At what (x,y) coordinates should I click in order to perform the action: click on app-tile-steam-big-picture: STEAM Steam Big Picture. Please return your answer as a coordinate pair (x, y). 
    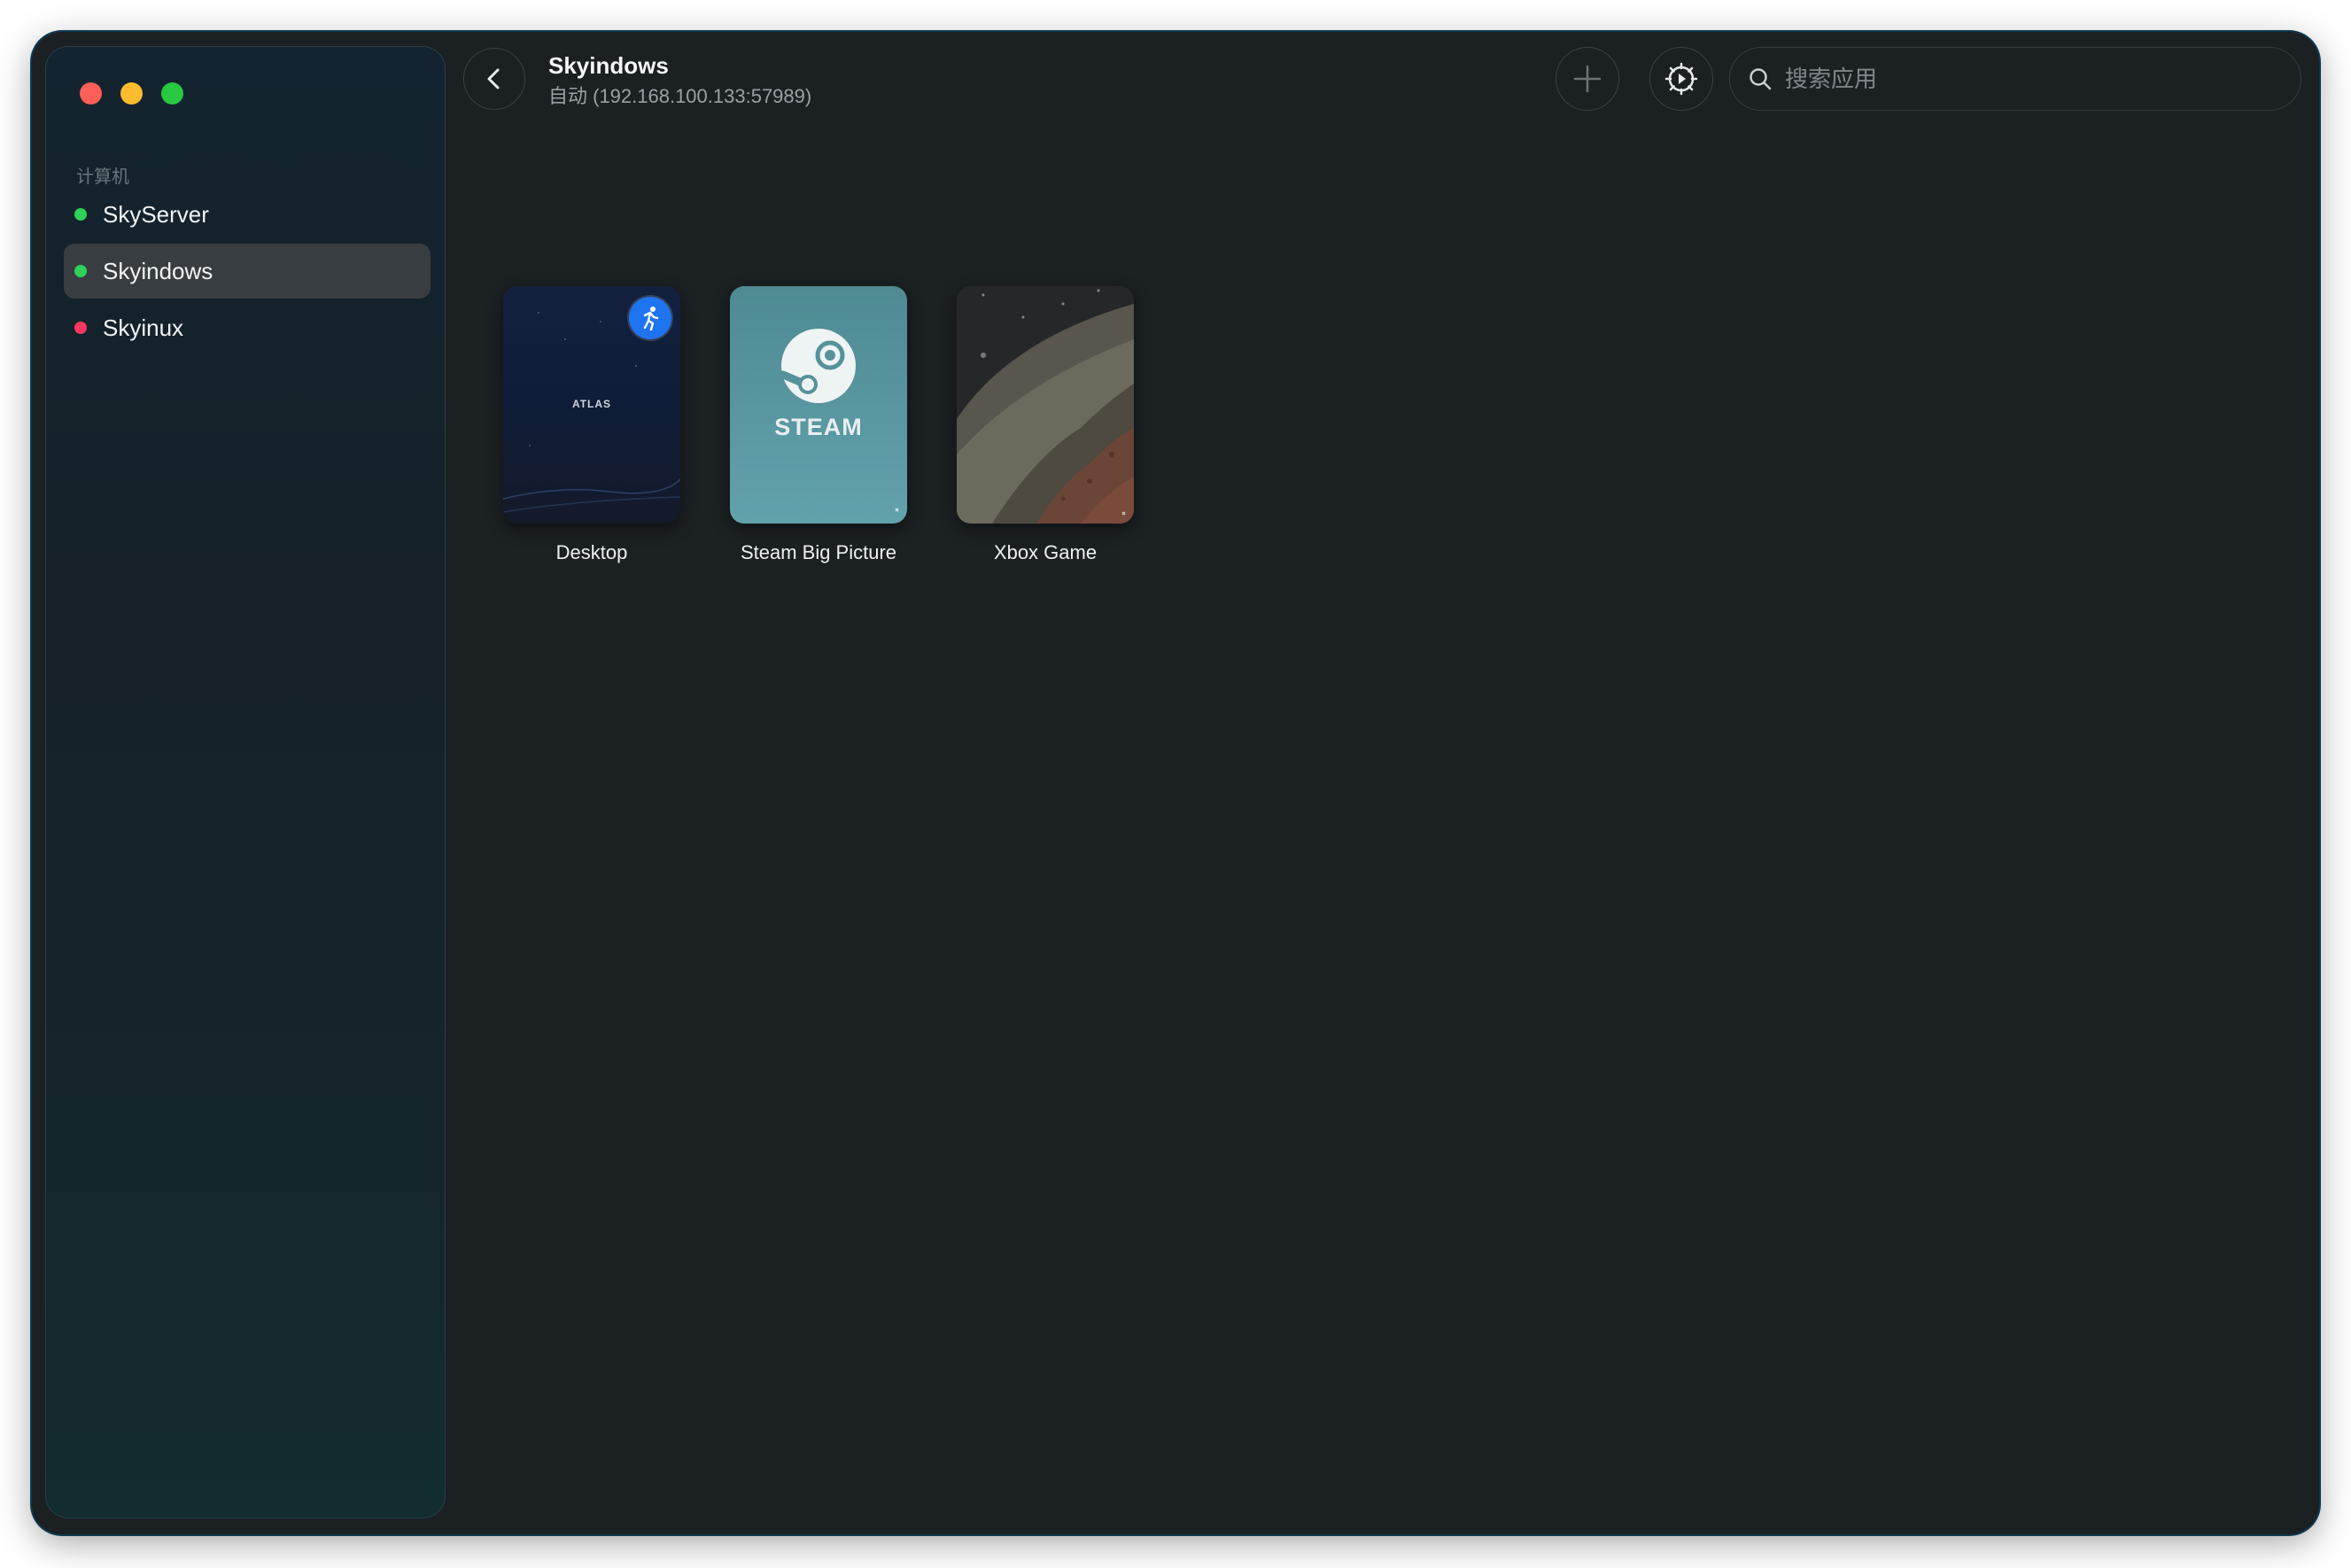
    Looking at the image, I should click on (818, 425).